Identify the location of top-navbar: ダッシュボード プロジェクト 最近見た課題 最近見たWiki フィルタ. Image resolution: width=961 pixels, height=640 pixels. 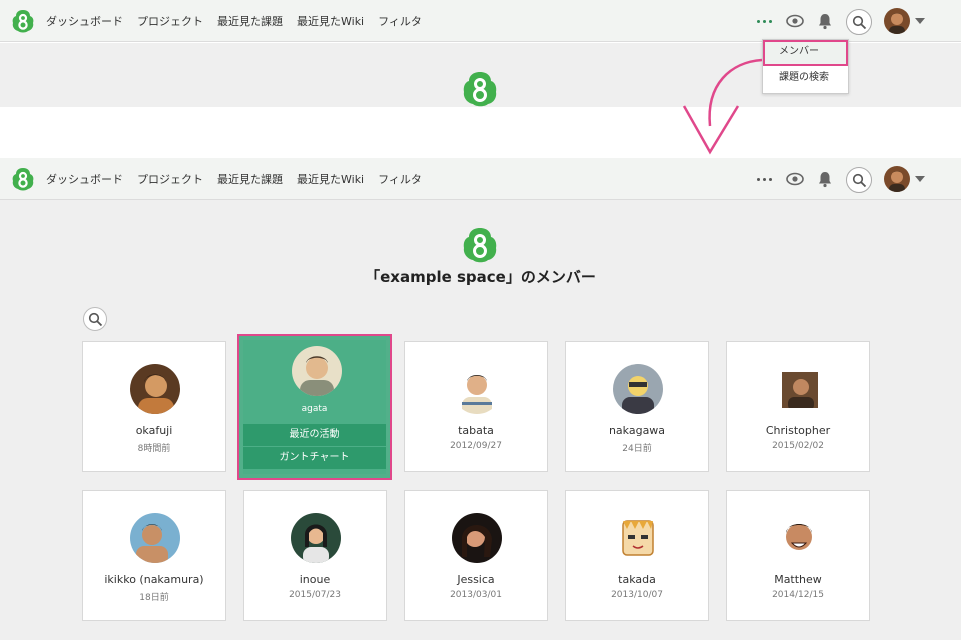
(480, 21).